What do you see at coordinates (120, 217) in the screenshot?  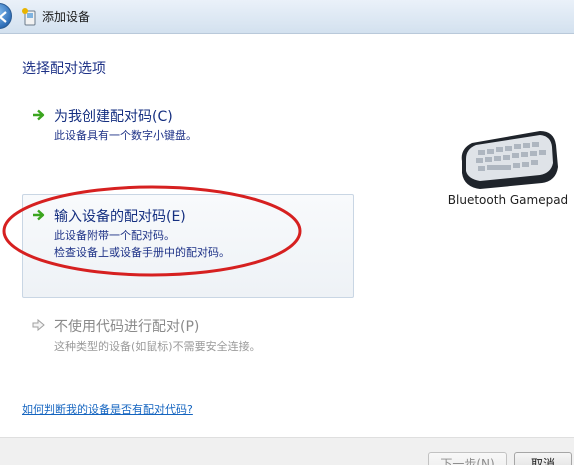 I see `option-title: 输入设备的配对码(E)` at bounding box center [120, 217].